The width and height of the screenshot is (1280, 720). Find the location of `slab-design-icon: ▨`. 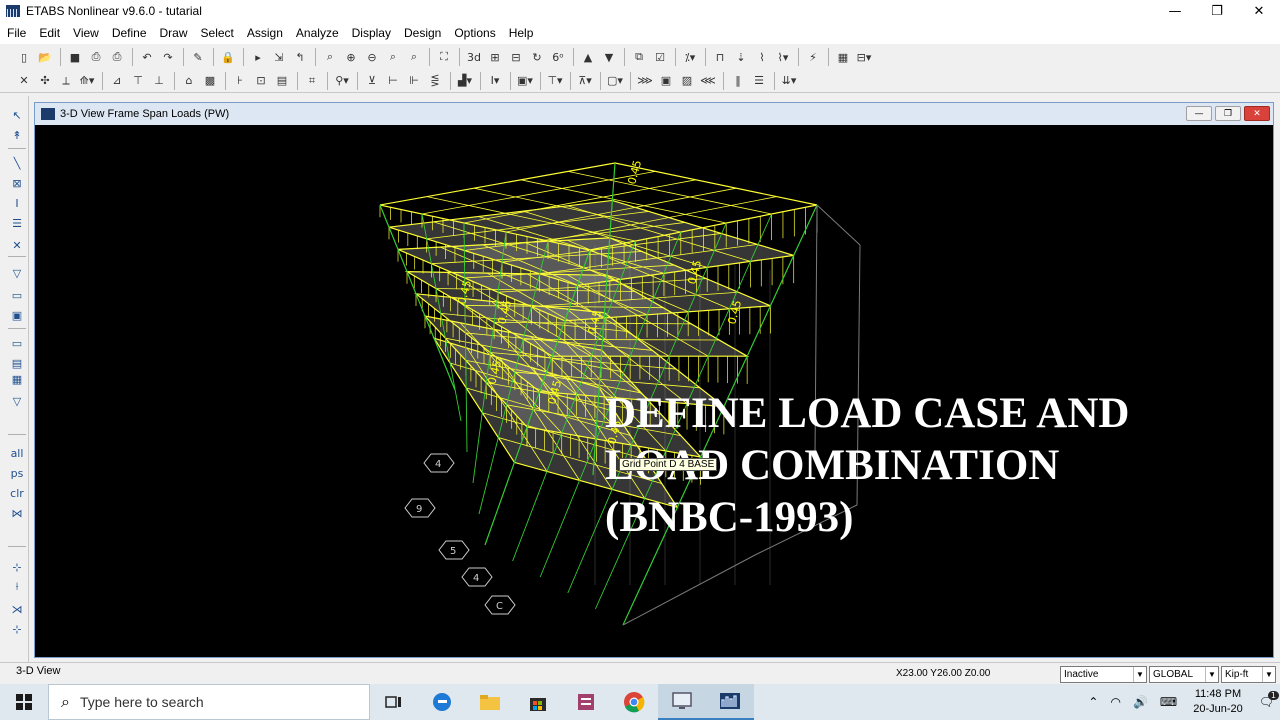

slab-design-icon: ▨ is located at coordinates (687, 81).